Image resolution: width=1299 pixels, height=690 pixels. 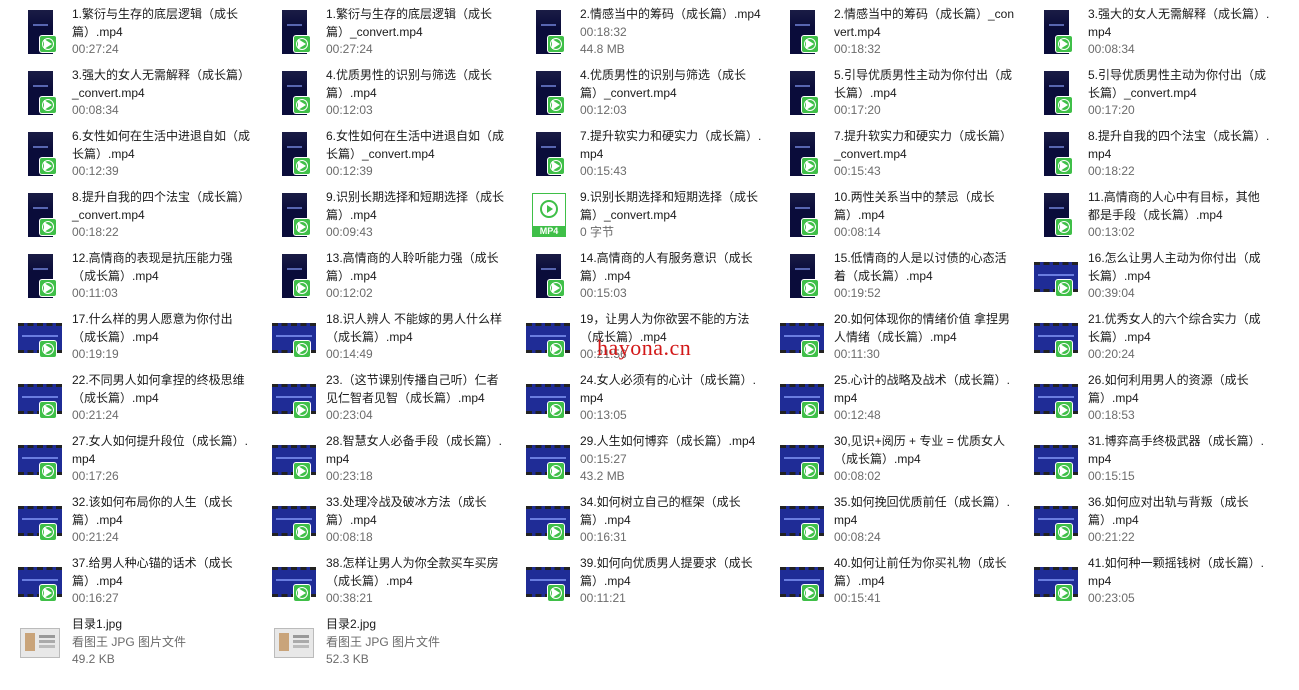 What do you see at coordinates (95, 171) in the screenshot?
I see `file-duration: 00:12:39` at bounding box center [95, 171].